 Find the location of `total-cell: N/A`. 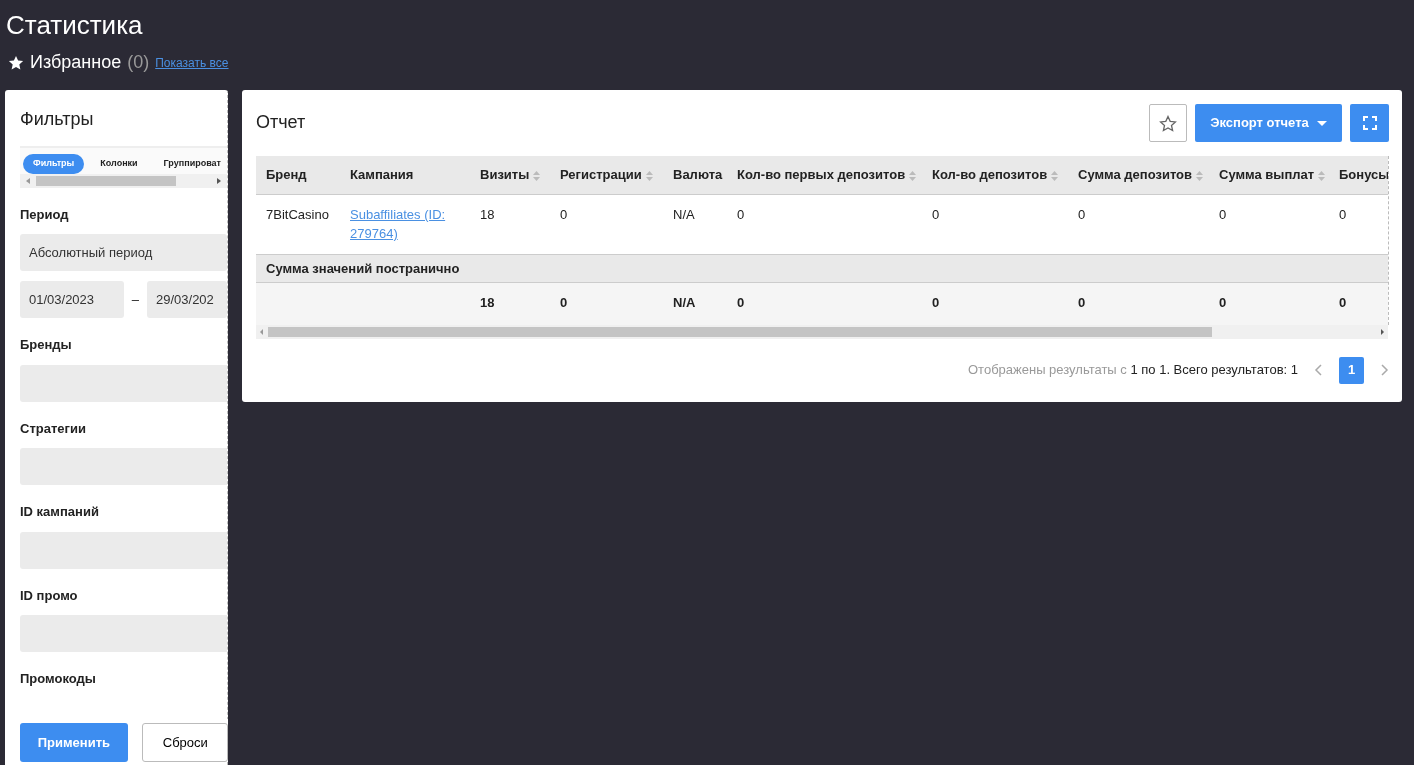

total-cell: N/A is located at coordinates (695, 303).